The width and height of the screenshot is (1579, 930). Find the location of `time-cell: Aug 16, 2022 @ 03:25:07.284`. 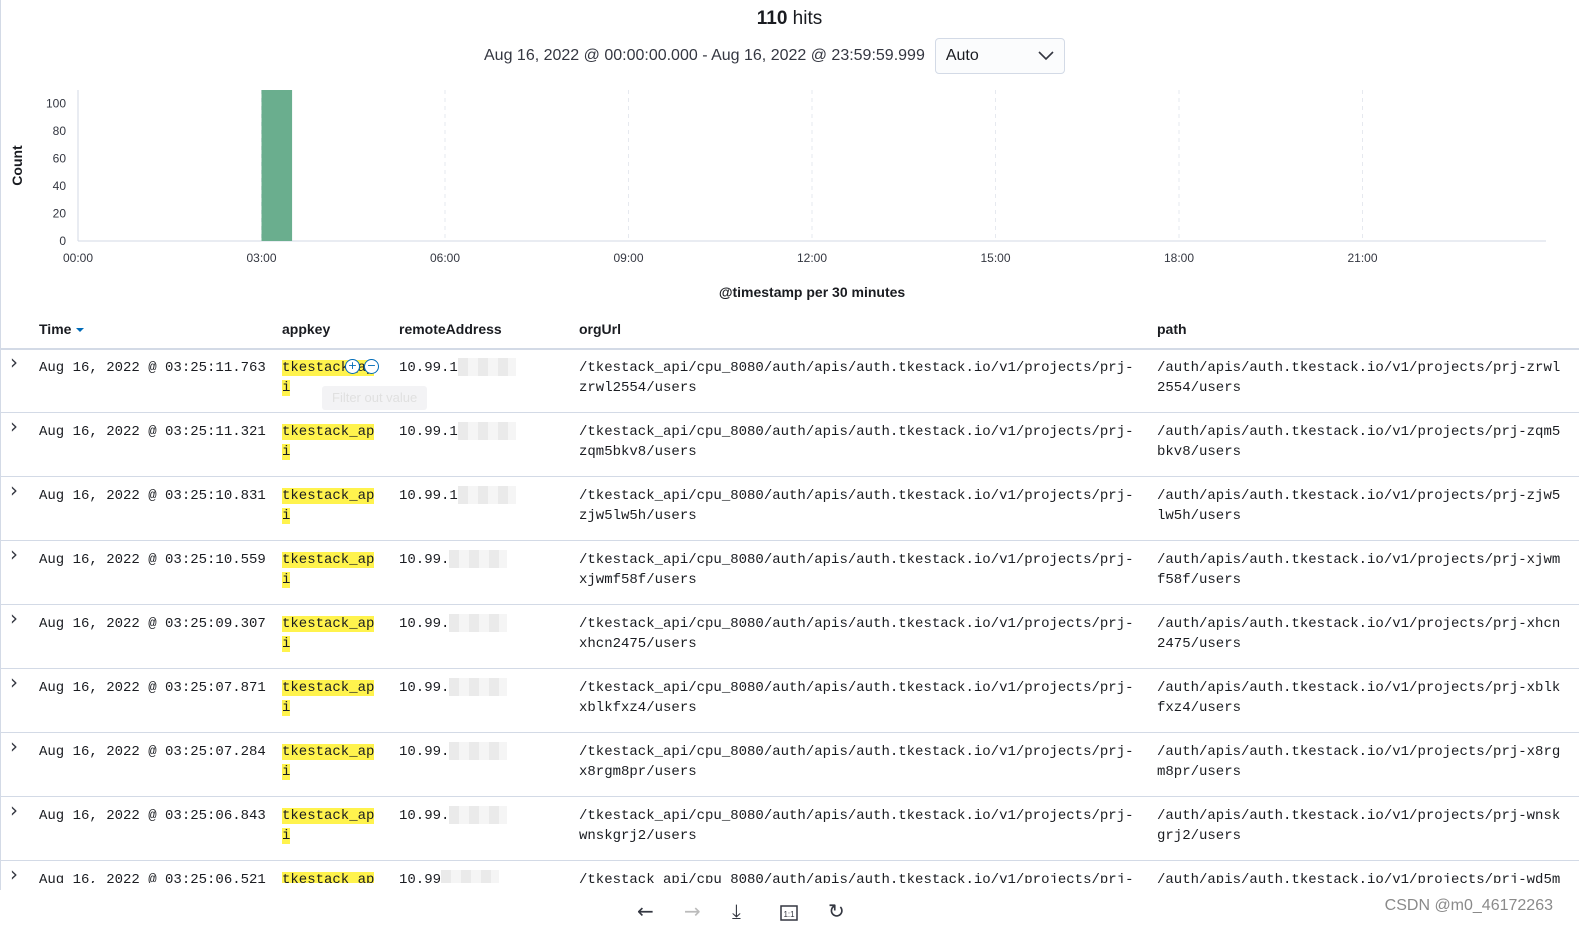

time-cell: Aug 16, 2022 @ 03:25:07.284 is located at coordinates (152, 752).